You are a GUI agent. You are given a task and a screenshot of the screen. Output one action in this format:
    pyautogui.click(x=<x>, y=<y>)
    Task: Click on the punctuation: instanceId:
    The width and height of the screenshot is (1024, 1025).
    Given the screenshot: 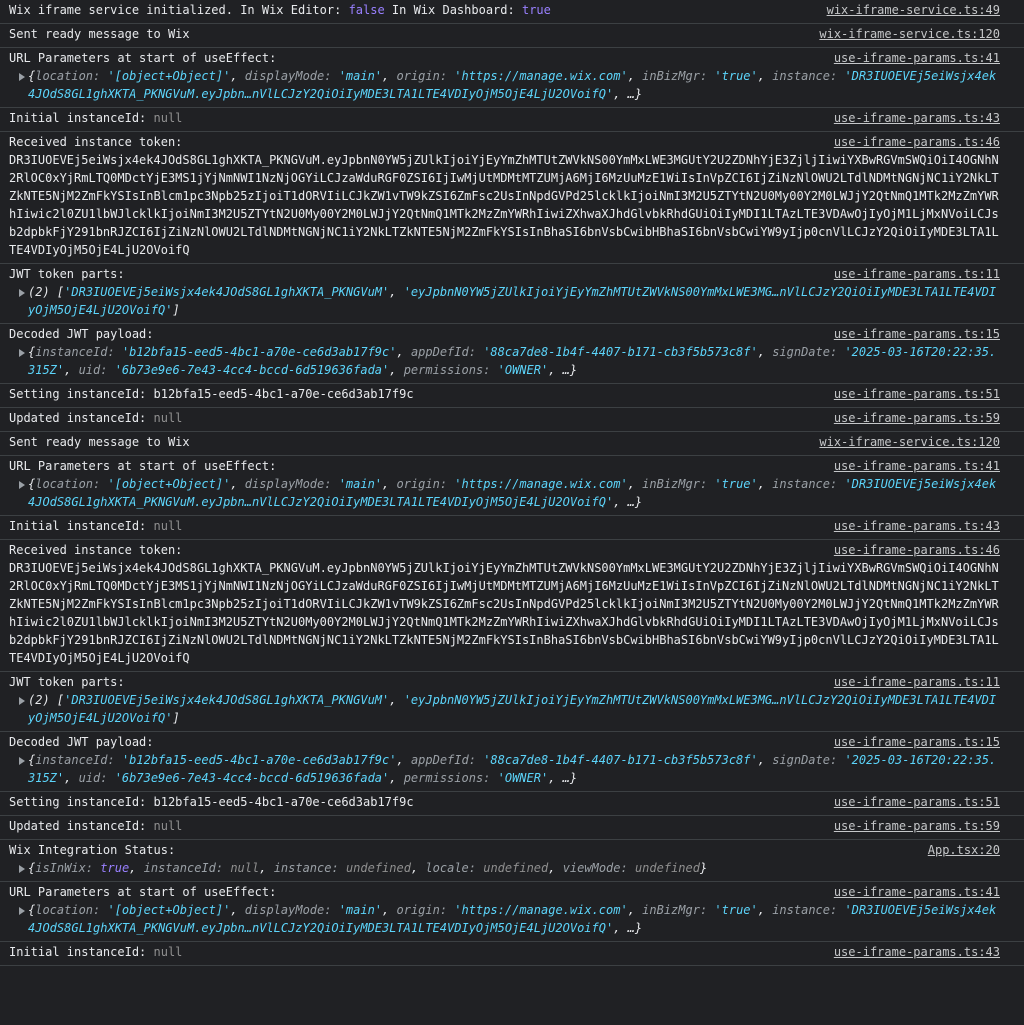 What is the action you would take?
    pyautogui.click(x=78, y=352)
    